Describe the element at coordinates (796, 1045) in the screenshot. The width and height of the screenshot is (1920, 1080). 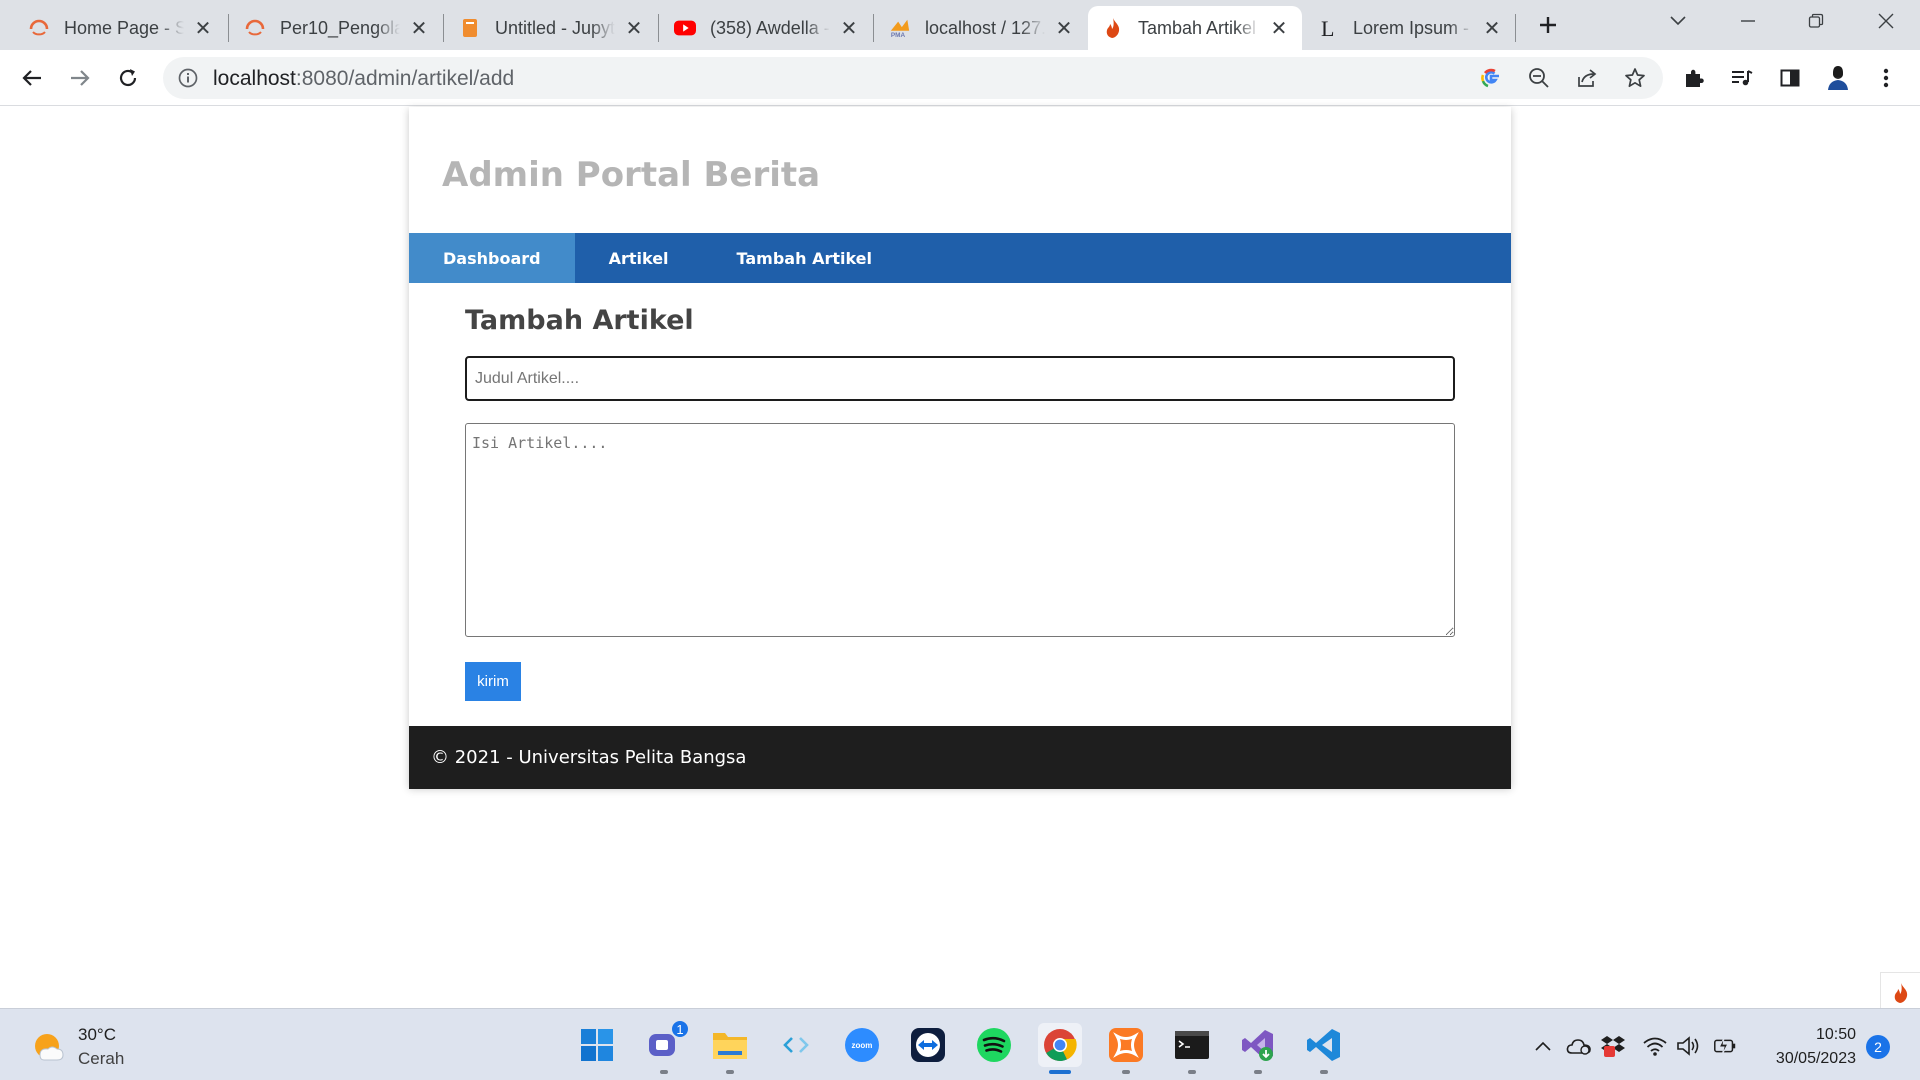
I see `vs-live-share-app` at that location.